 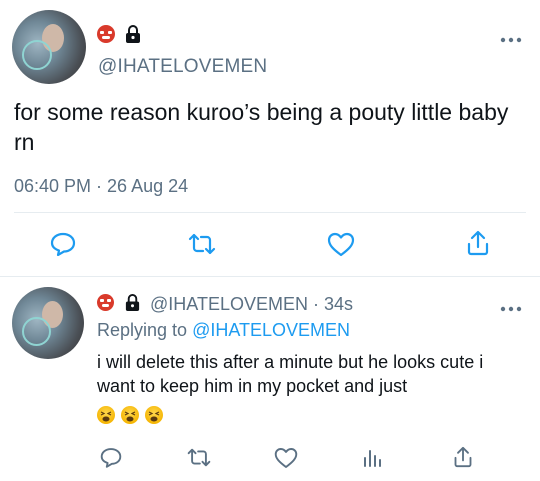 What do you see at coordinates (49, 47) in the screenshot?
I see `avatar` at bounding box center [49, 47].